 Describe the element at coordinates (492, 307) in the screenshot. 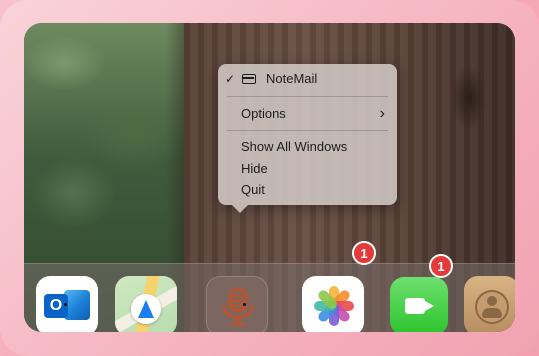

I see `contacts-icon` at that location.